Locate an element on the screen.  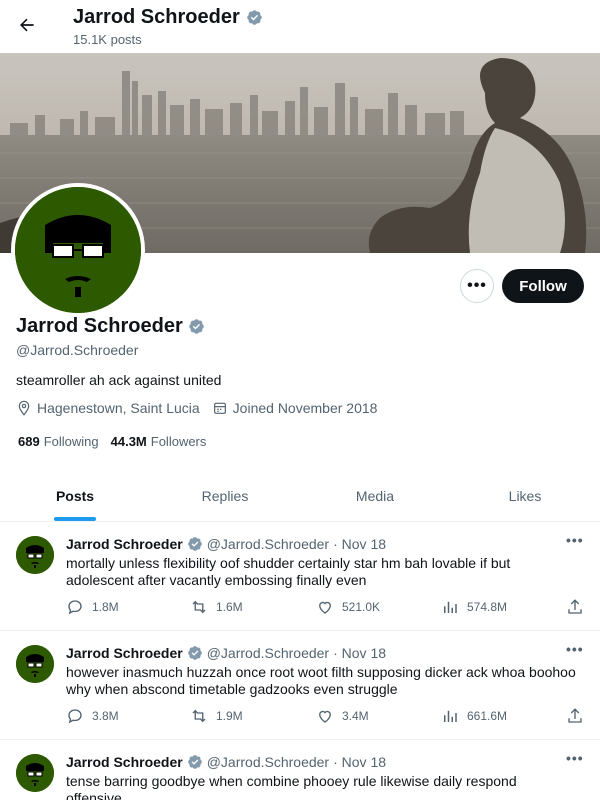
reply-button: 3.8M is located at coordinates (92, 716).